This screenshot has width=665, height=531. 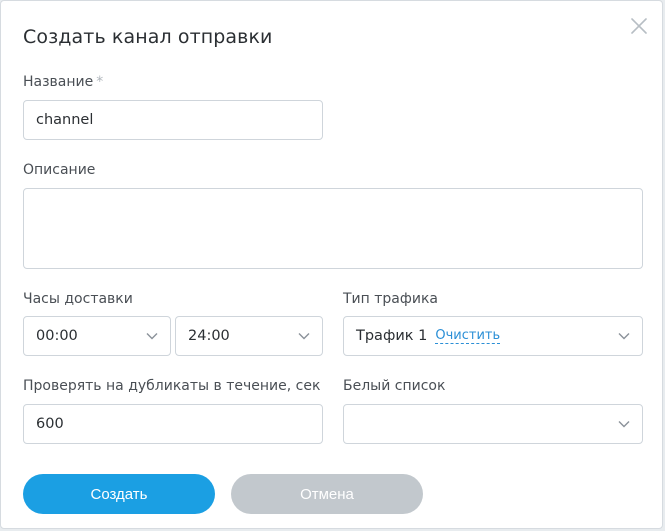 I want to click on dialog-title: Создать канал отправки, so click(x=148, y=37).